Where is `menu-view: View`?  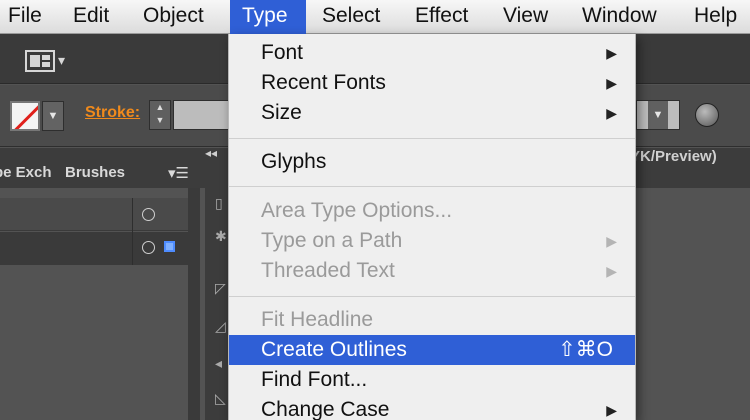 menu-view: View is located at coordinates (525, 17).